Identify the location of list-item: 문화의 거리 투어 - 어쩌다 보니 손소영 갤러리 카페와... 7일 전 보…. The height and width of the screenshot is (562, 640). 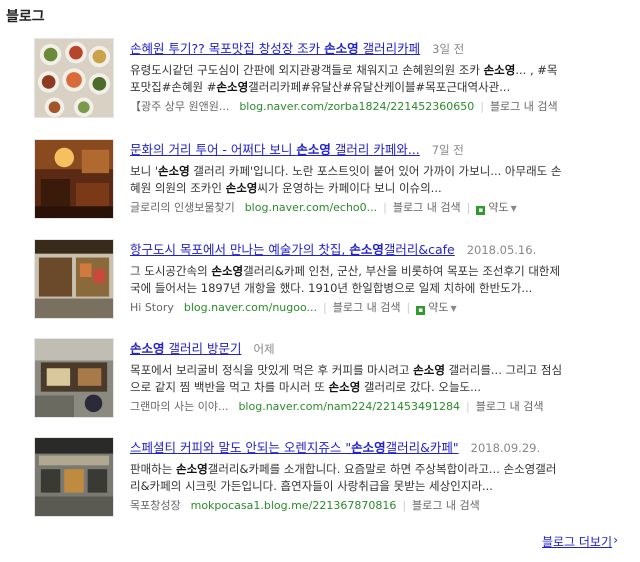
(334, 182).